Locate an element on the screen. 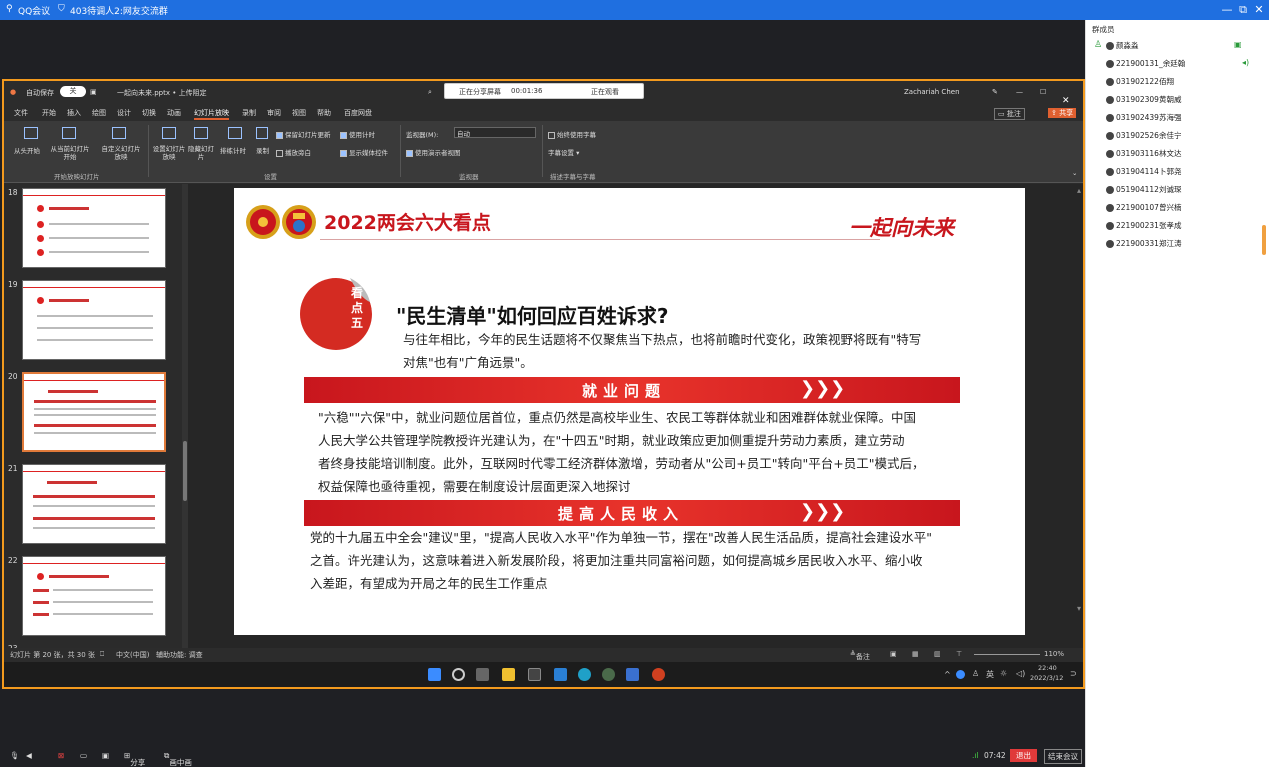 The image size is (1269, 767). scroll-down-icon: ▾ is located at coordinates (1079, 608).